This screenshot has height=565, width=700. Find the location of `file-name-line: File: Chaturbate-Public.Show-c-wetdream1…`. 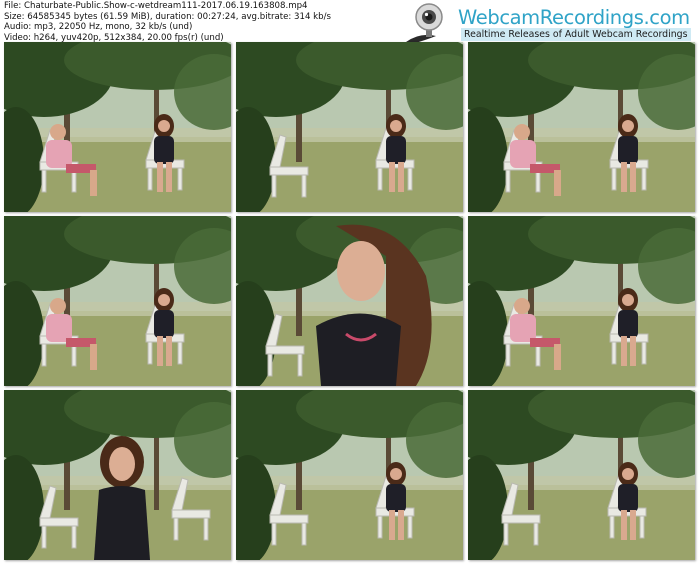

file-name-line: File: Chaturbate-Public.Show-c-wetdream1… is located at coordinates (156, 6).